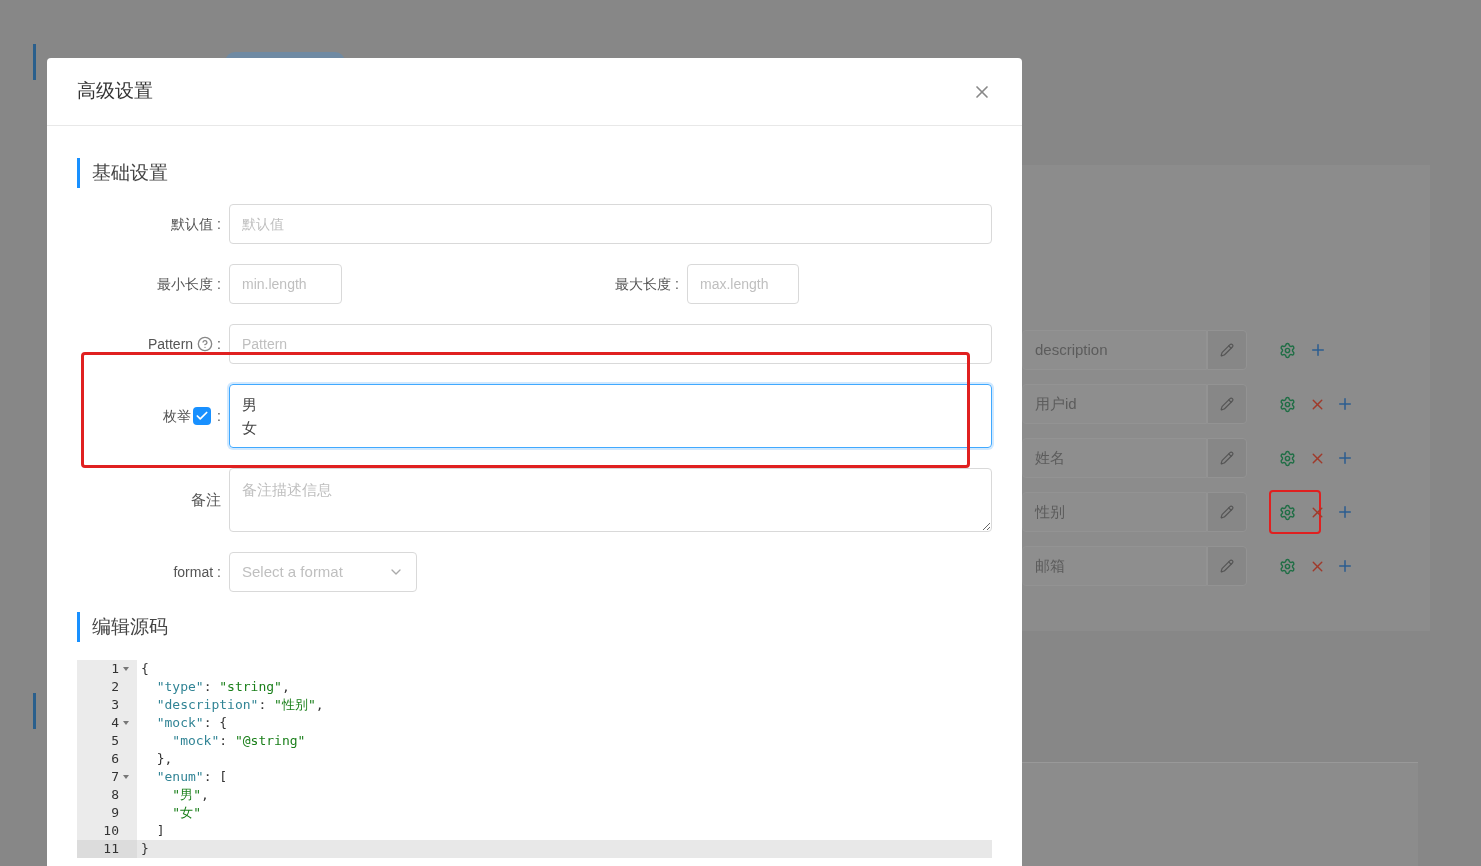  Describe the element at coordinates (111, 831) in the screenshot. I see `line-number: 10` at that location.